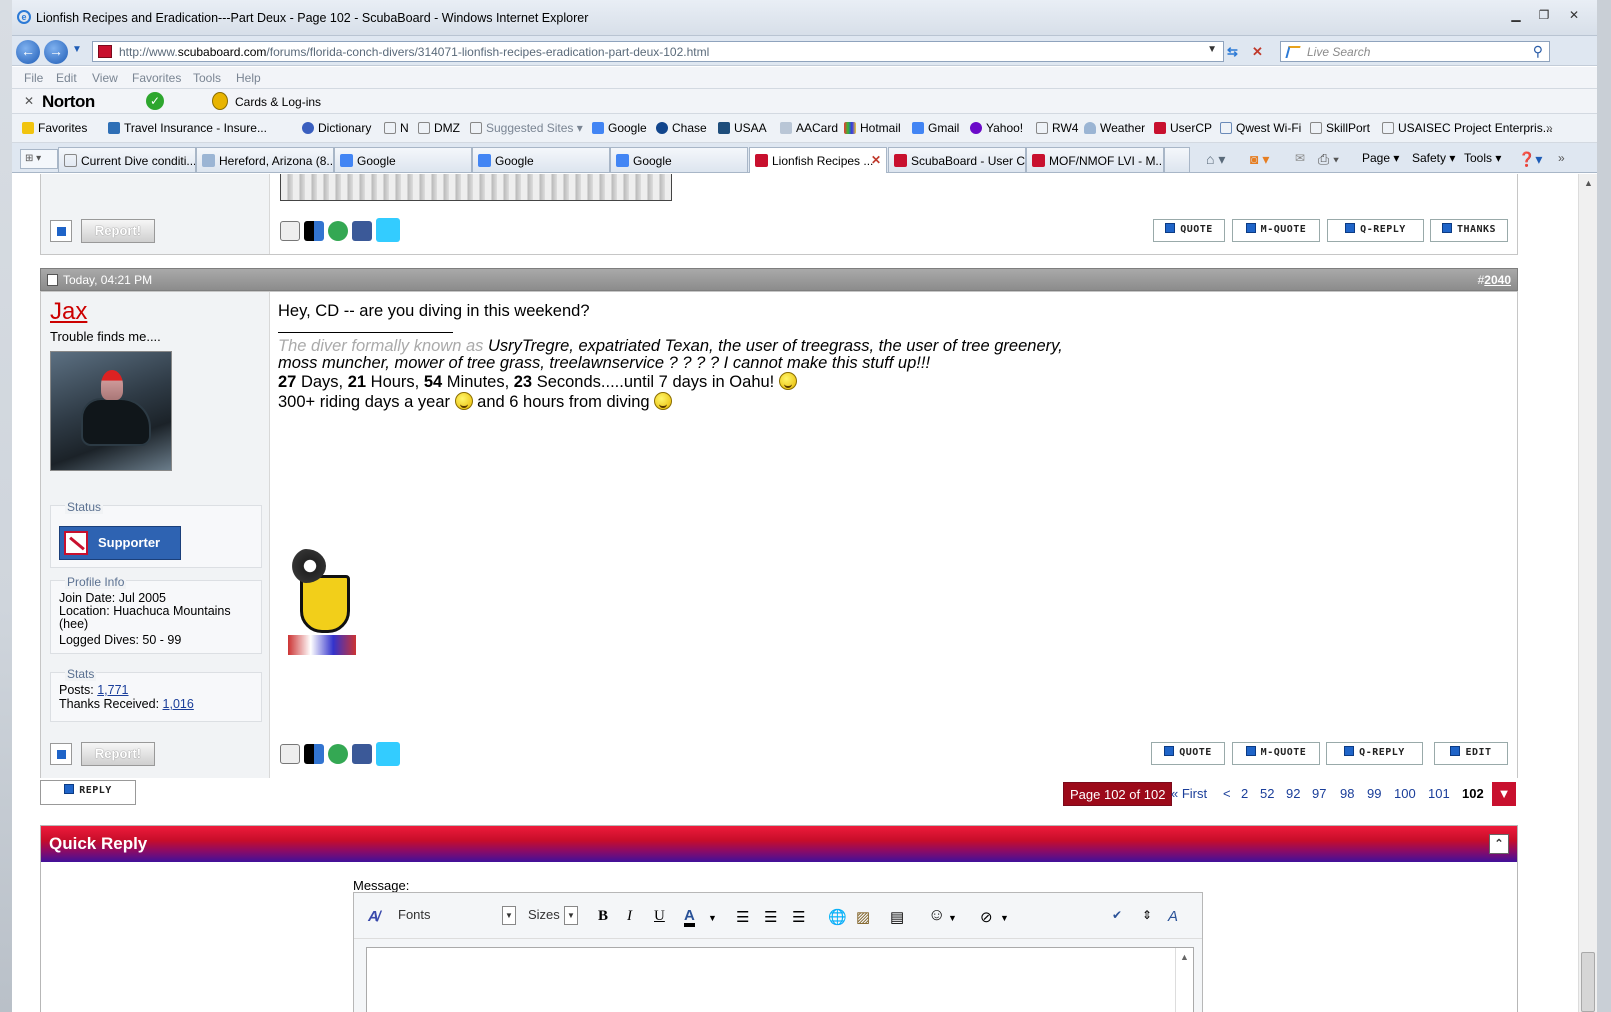 Image resolution: width=1611 pixels, height=1012 pixels. Describe the element at coordinates (679, 159) in the screenshot. I see `tab-google-3: Google` at that location.